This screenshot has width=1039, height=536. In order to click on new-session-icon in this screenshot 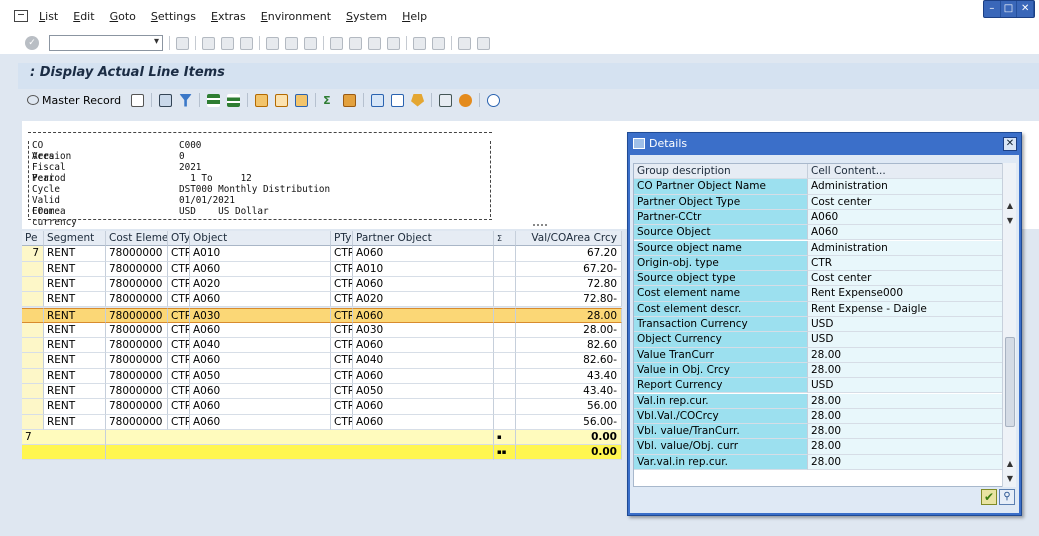, I will do `click(419, 43)`.